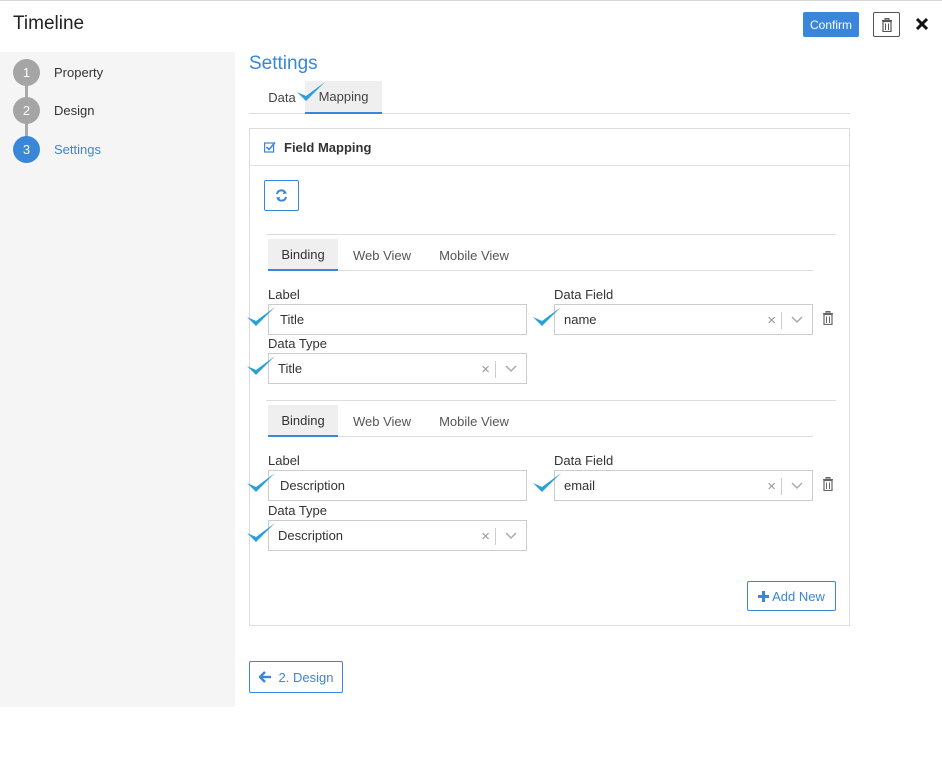 This screenshot has height=768, width=942. Describe the element at coordinates (683, 319) in the screenshot. I see `data-field-select: name ×` at that location.